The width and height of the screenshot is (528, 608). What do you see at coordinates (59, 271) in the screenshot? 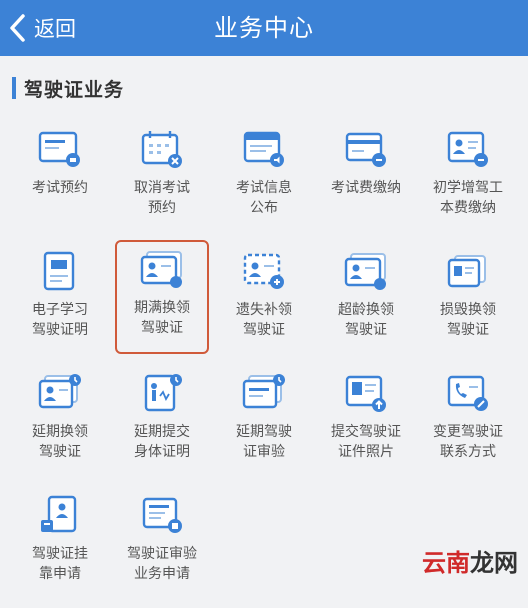
I see `learning-permit-icon` at bounding box center [59, 271].